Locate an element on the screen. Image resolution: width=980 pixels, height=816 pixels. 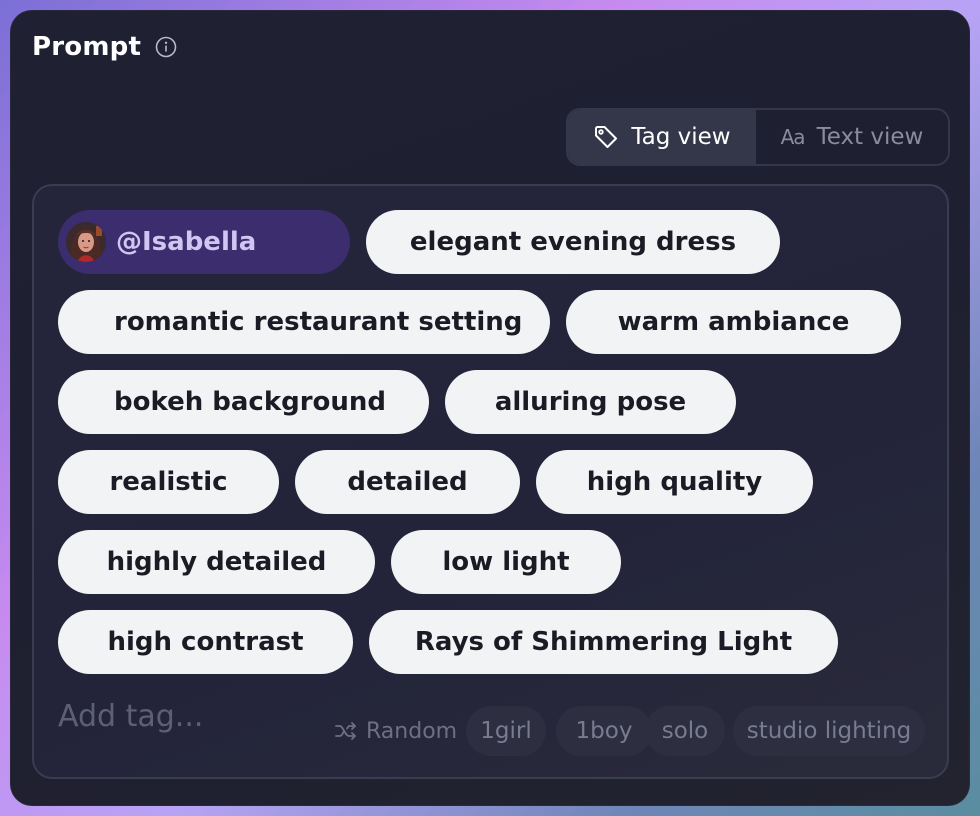
suggestion-chip: studio lighting is located at coordinates (829, 731).